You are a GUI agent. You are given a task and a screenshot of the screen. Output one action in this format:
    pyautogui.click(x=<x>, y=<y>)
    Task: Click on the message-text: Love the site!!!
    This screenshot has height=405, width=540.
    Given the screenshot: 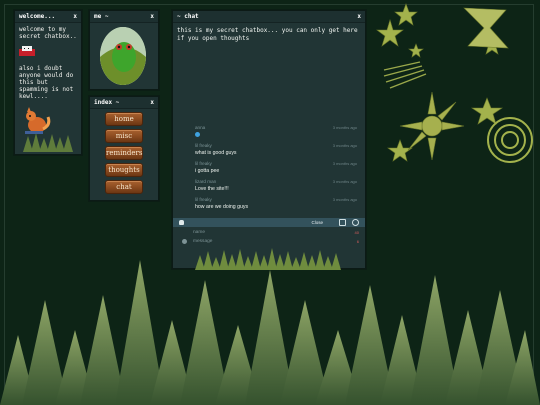 What is the action you would take?
    pyautogui.click(x=212, y=189)
    